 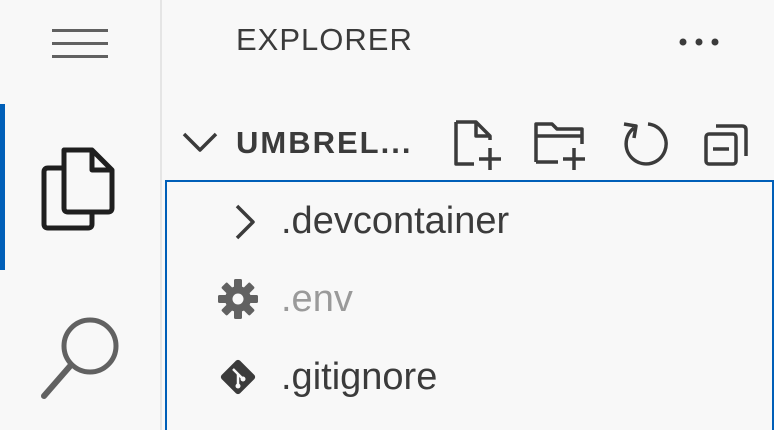 What do you see at coordinates (324, 39) in the screenshot?
I see `sidebar-title: EXPLORER` at bounding box center [324, 39].